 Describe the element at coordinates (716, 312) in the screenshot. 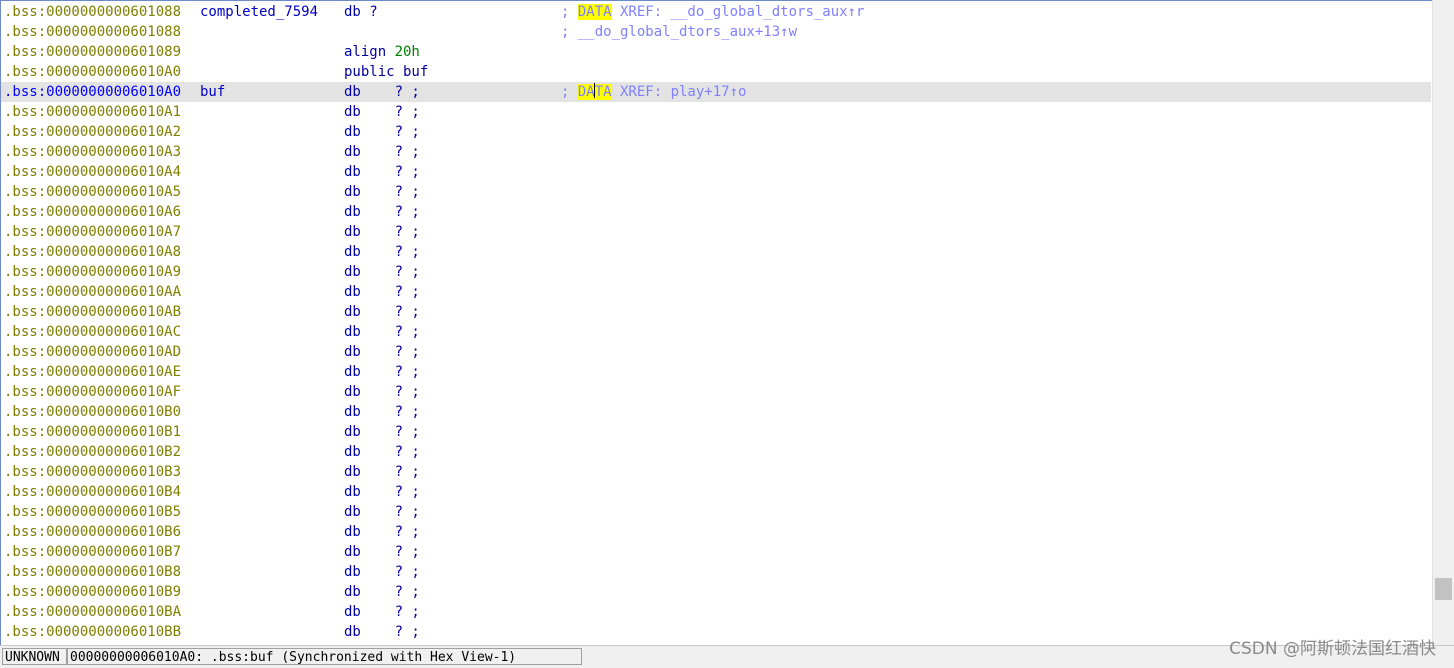

I see `disasm-line: .bss:00000000006010AB db ? ;` at that location.